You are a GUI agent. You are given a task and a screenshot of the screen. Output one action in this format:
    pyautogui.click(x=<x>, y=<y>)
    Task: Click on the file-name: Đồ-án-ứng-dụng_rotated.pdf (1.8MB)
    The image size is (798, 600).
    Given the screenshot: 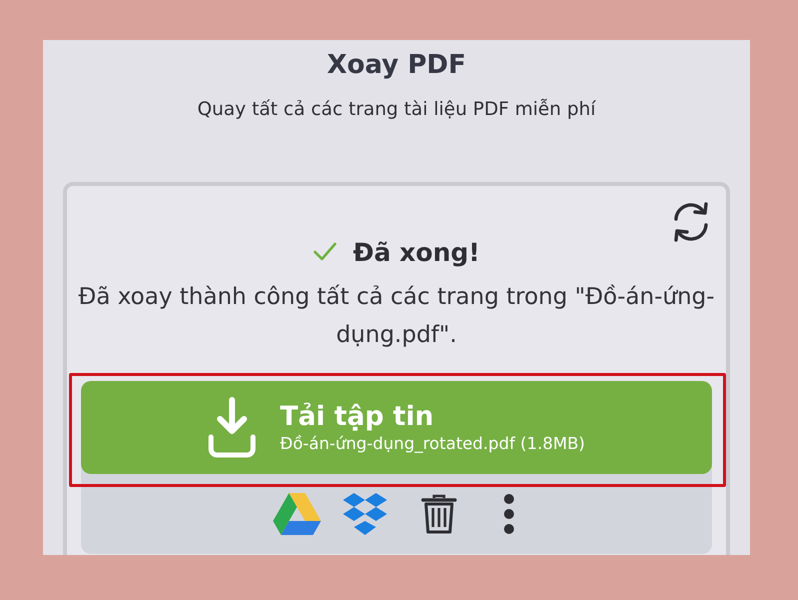 What is the action you would take?
    pyautogui.click(x=432, y=443)
    